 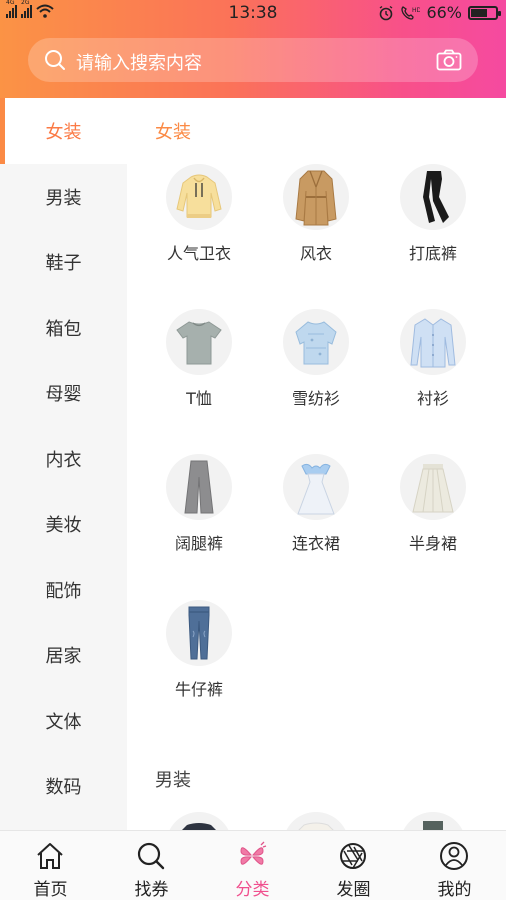 What do you see at coordinates (50, 856) in the screenshot?
I see `home-icon` at bounding box center [50, 856].